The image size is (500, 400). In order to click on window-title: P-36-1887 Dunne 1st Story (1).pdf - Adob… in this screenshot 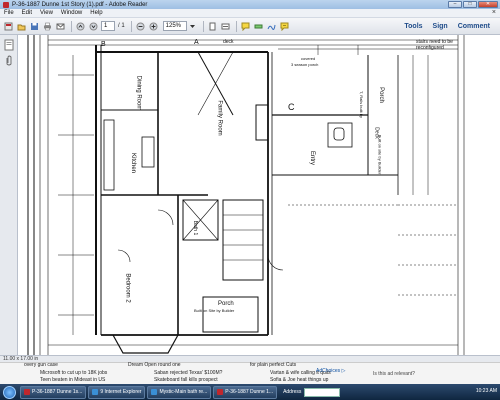, I will do `click(80, 4)`.